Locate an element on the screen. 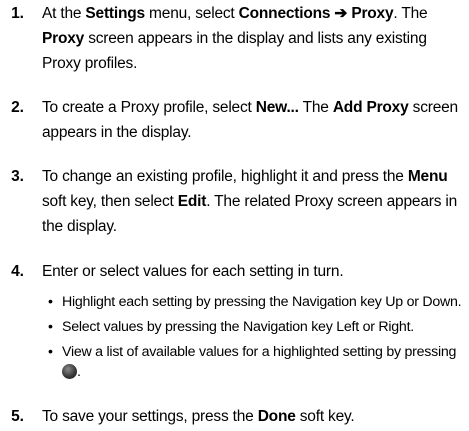 This screenshot has width=469, height=431. bold-term: Connections ➔ Proxy is located at coordinates (316, 13).